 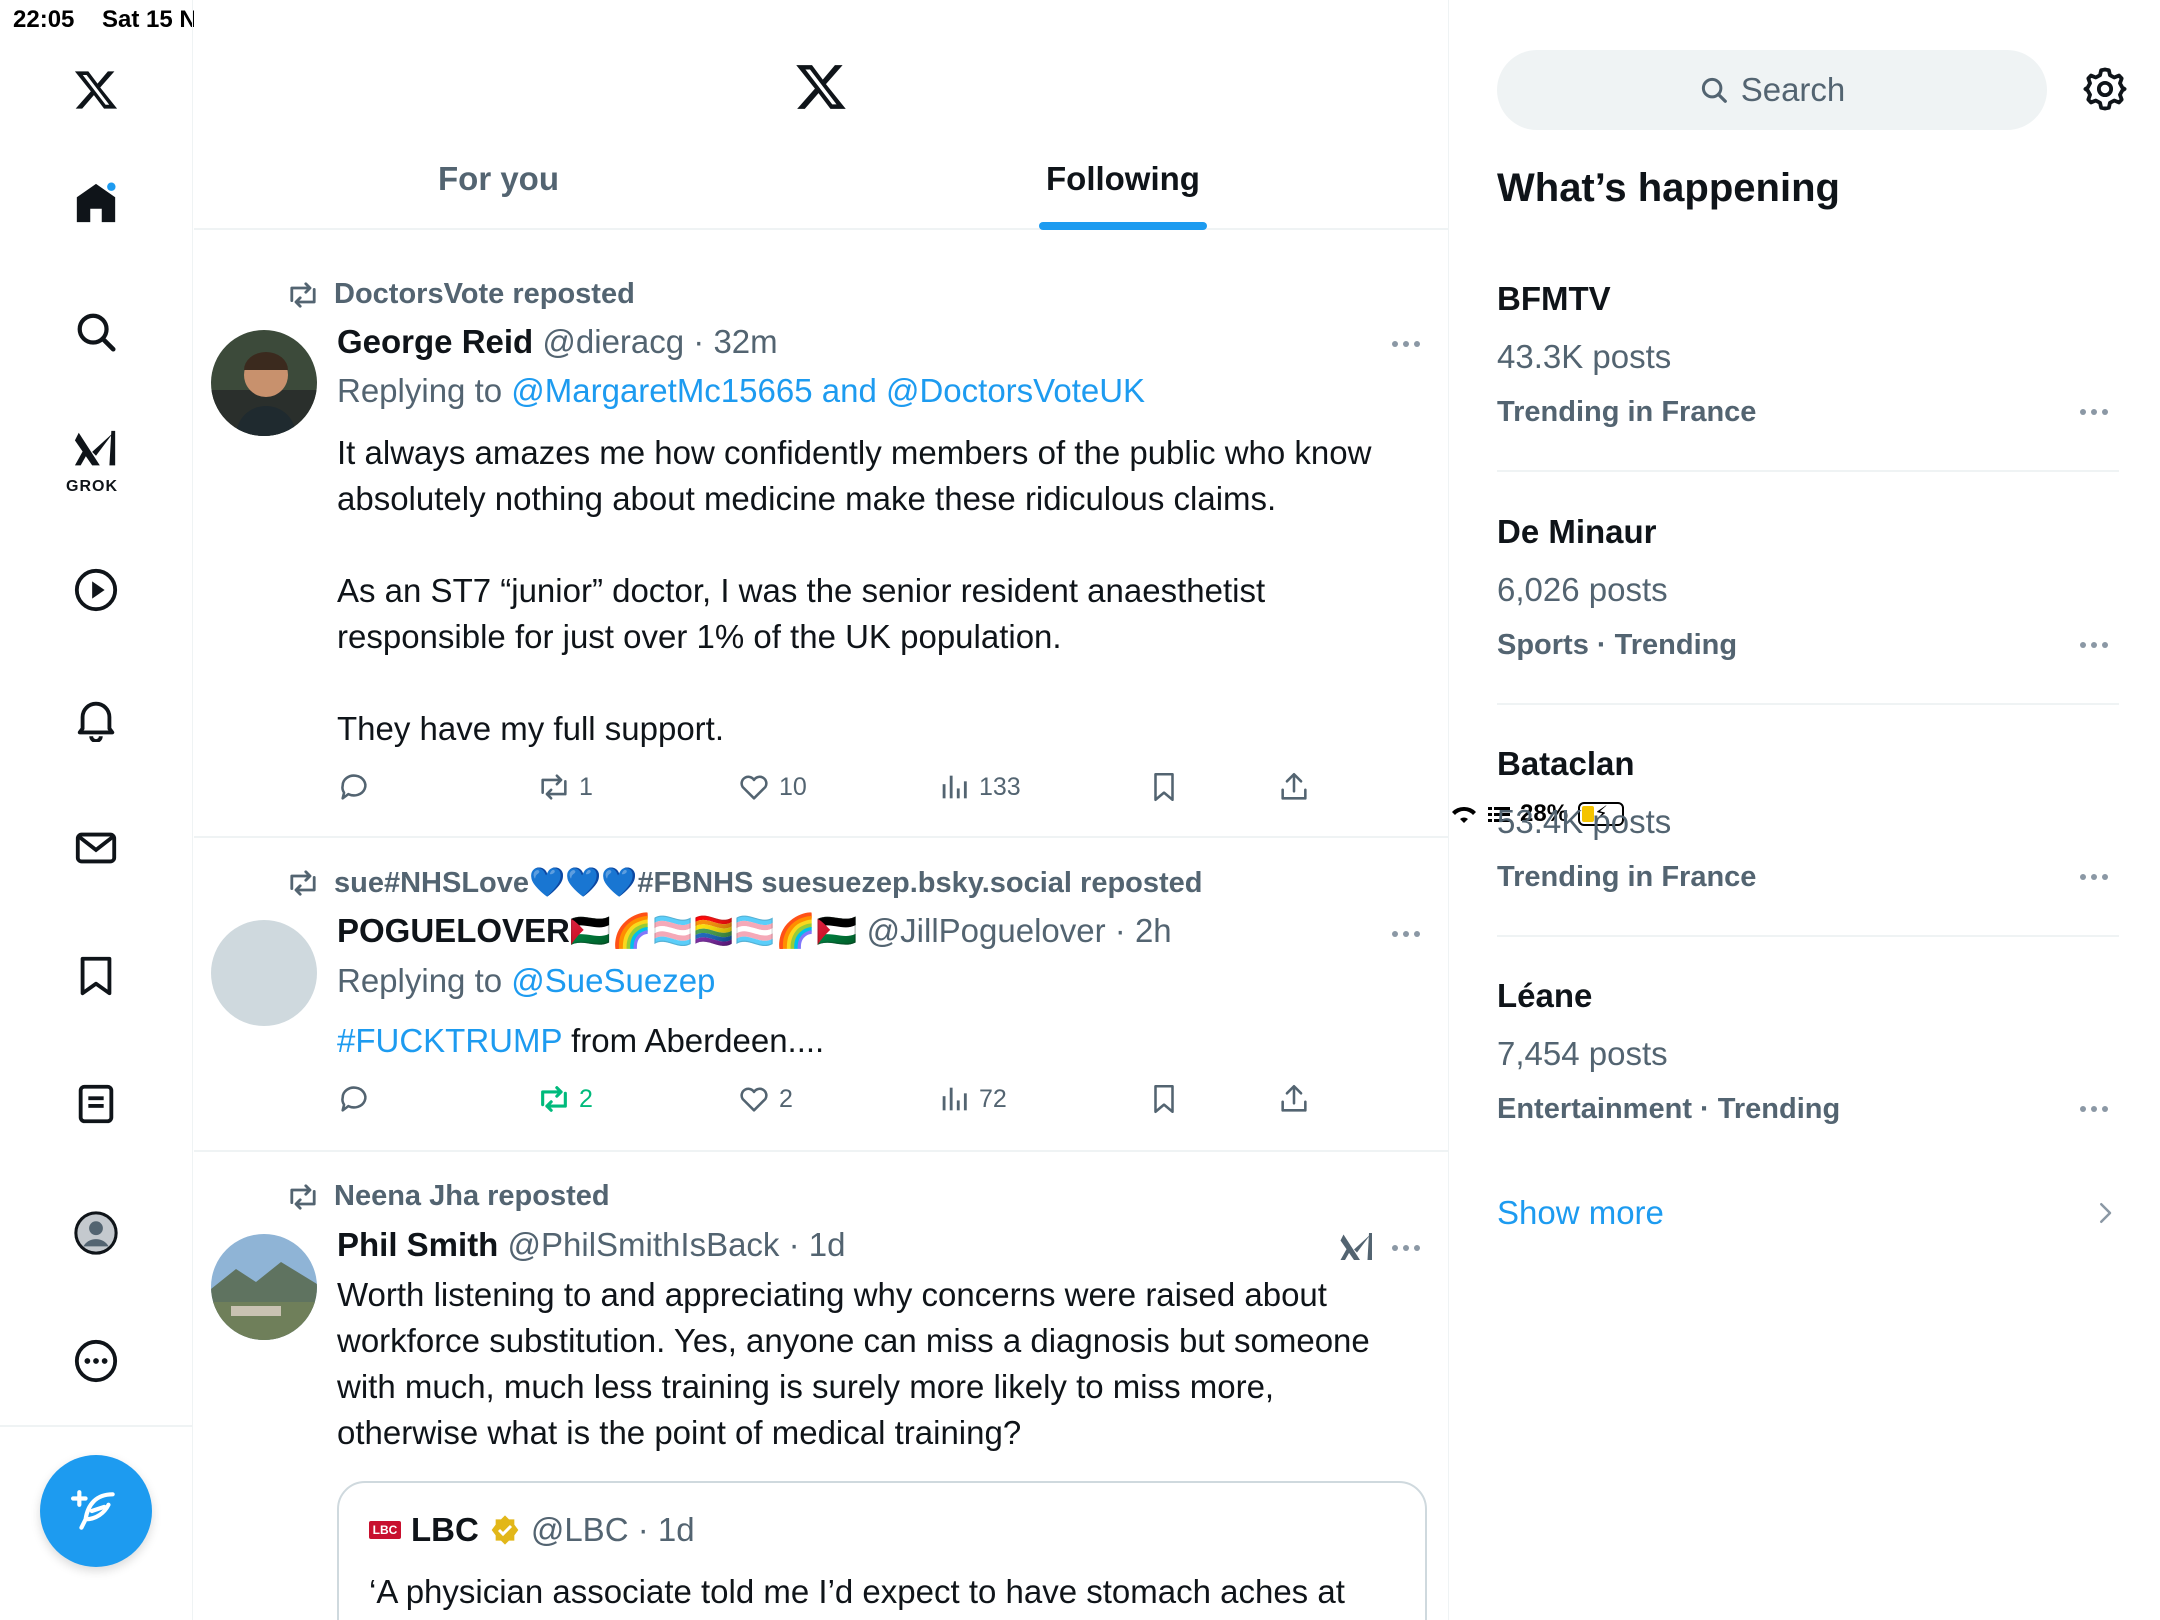 I want to click on like-count: 10, so click(x=793, y=786).